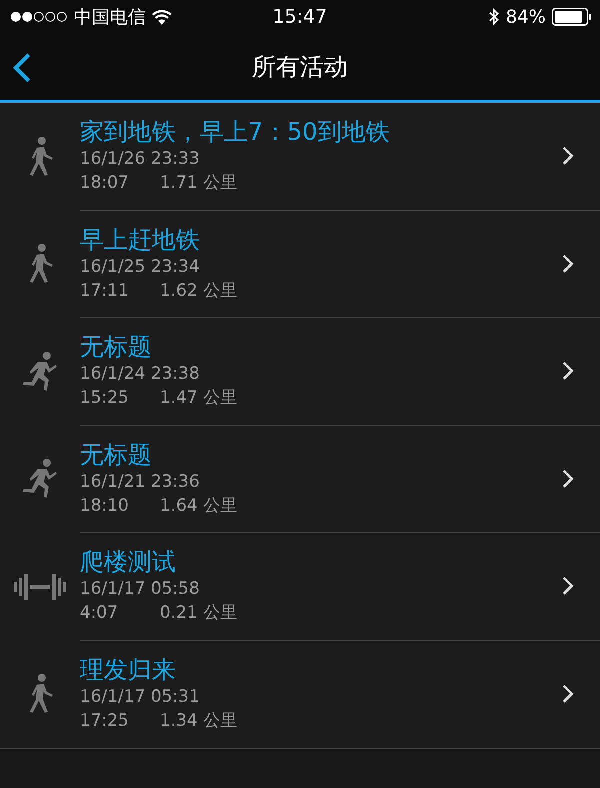 The height and width of the screenshot is (788, 600). What do you see at coordinates (300, 67) in the screenshot?
I see `screen-title: 所有活动` at bounding box center [300, 67].